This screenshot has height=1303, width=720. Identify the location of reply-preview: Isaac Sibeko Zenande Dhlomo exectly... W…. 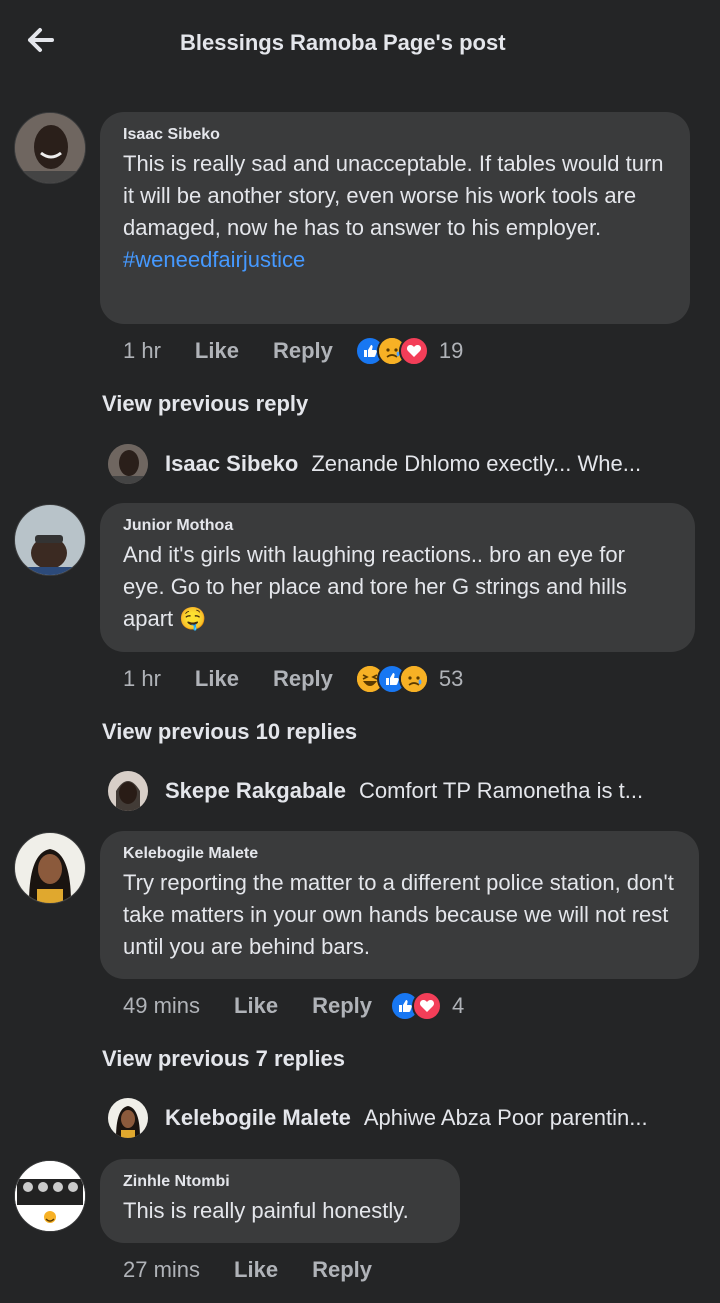
(408, 464).